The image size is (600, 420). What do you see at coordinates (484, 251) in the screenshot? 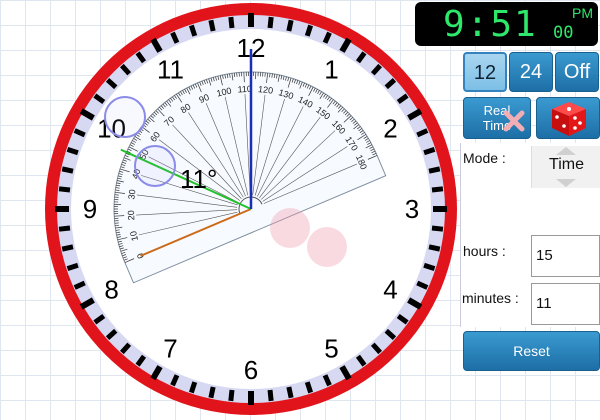
I see `hours-label: hours :` at bounding box center [484, 251].